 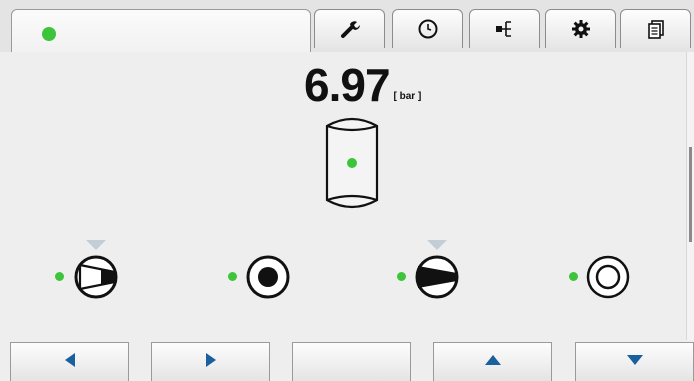 I want to click on nav-down-button, so click(x=634, y=361).